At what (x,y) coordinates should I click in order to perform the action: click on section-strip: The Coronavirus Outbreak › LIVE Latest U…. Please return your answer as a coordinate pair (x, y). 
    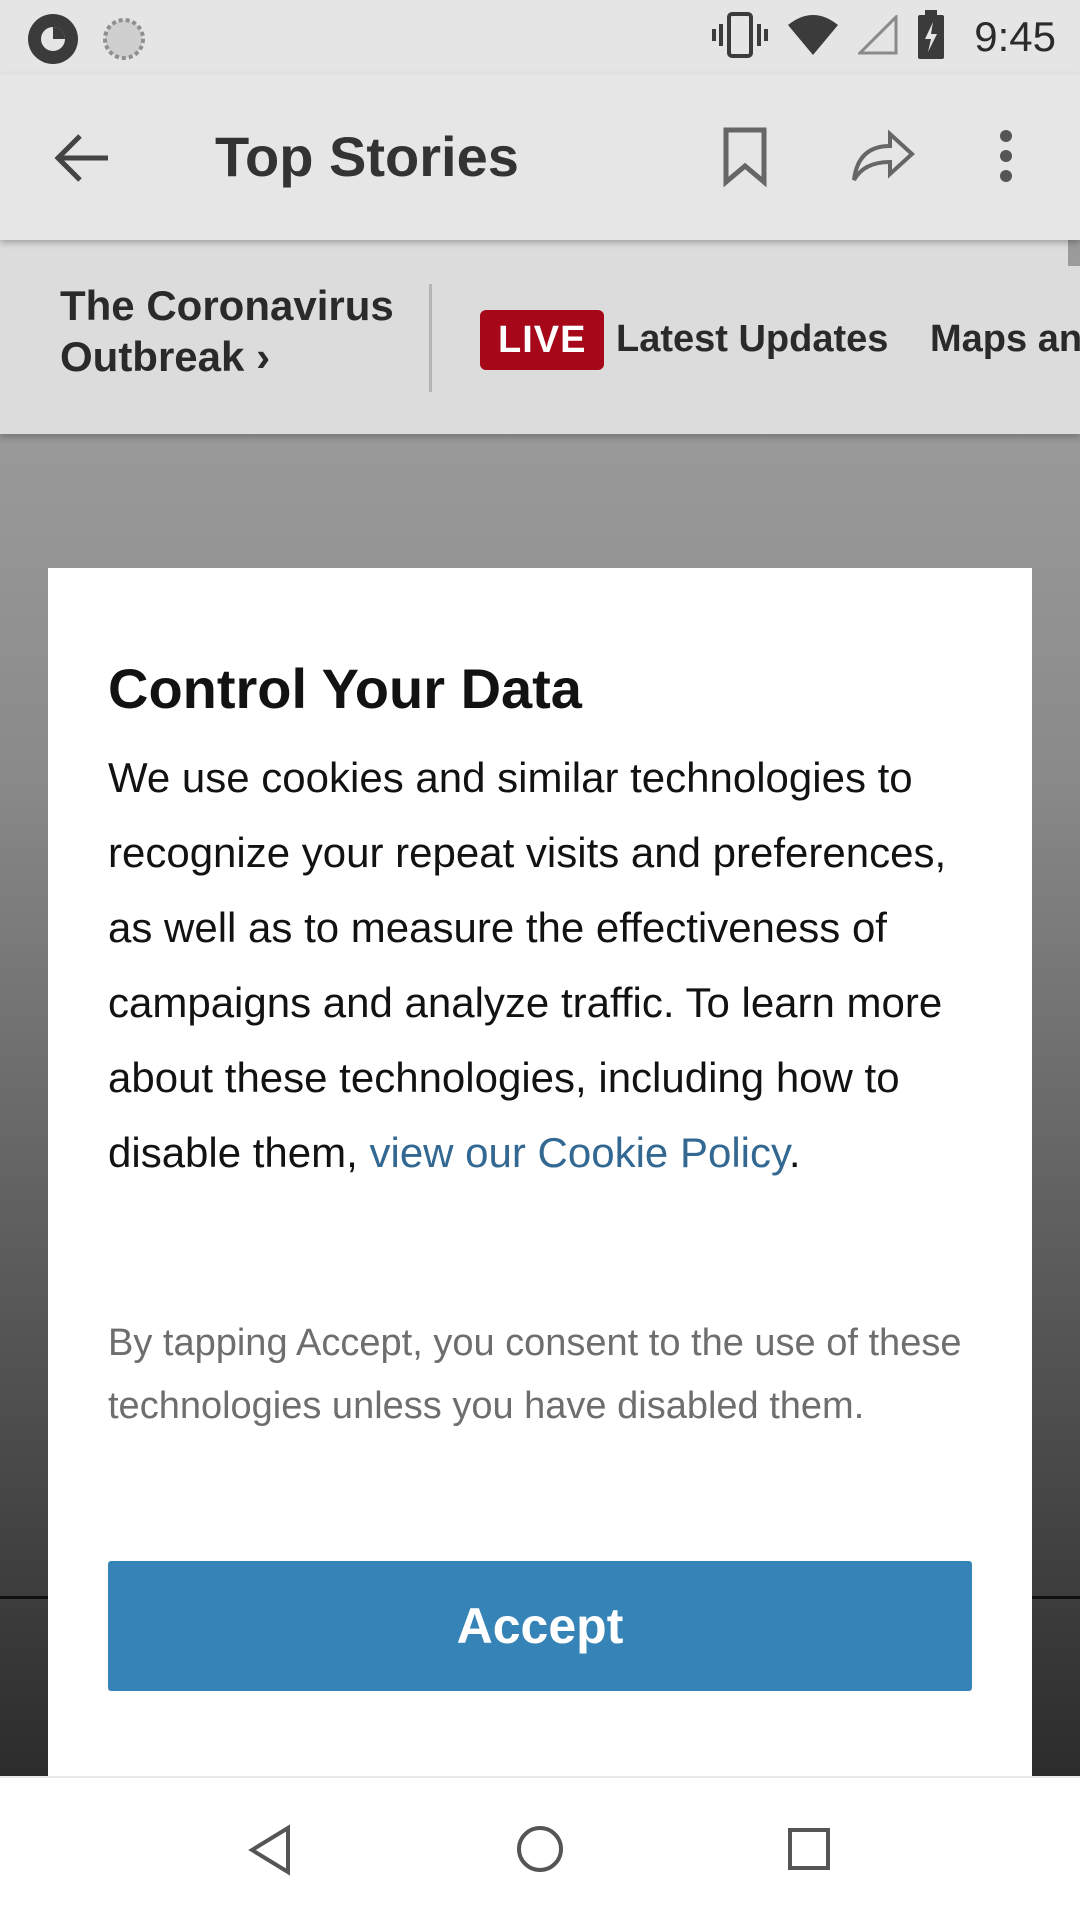
    Looking at the image, I should click on (540, 337).